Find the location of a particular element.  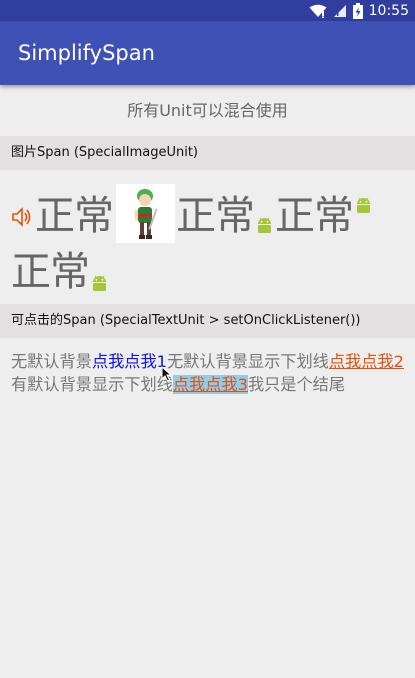

app-title: SimplifySpan is located at coordinates (86, 53).